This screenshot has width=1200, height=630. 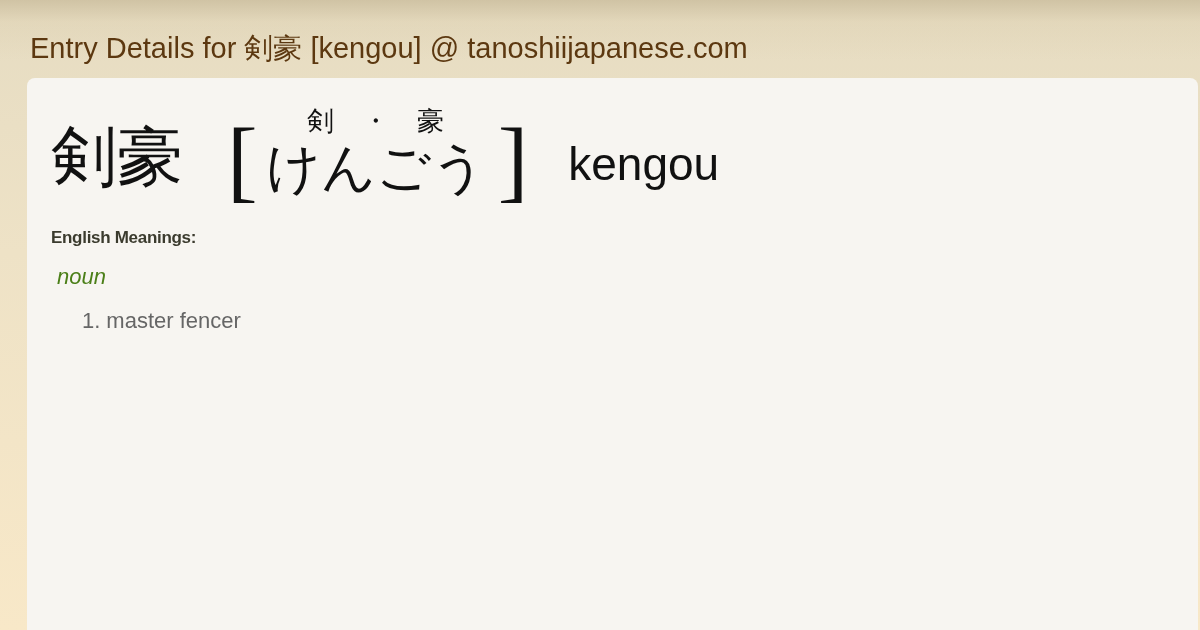 I want to click on romaji-reading: kengou, so click(x=644, y=164).